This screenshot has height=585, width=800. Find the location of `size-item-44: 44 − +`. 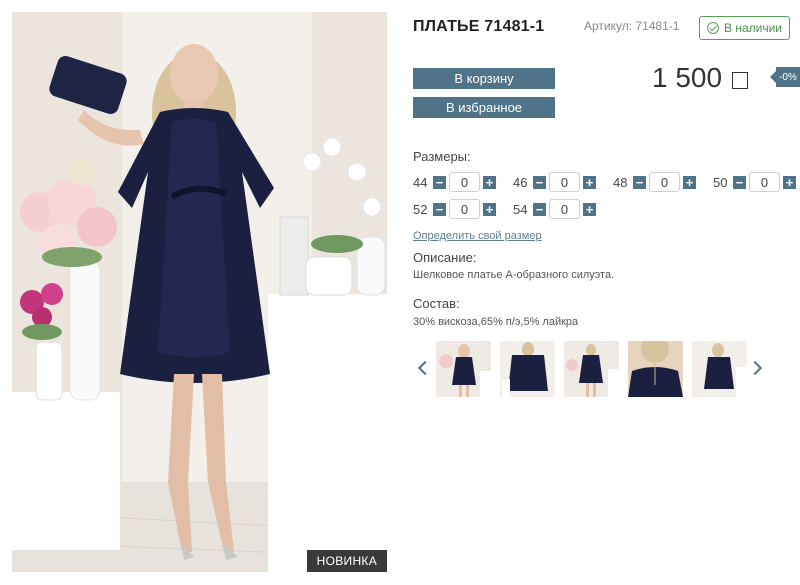

size-item-44: 44 − + is located at coordinates (456, 182).